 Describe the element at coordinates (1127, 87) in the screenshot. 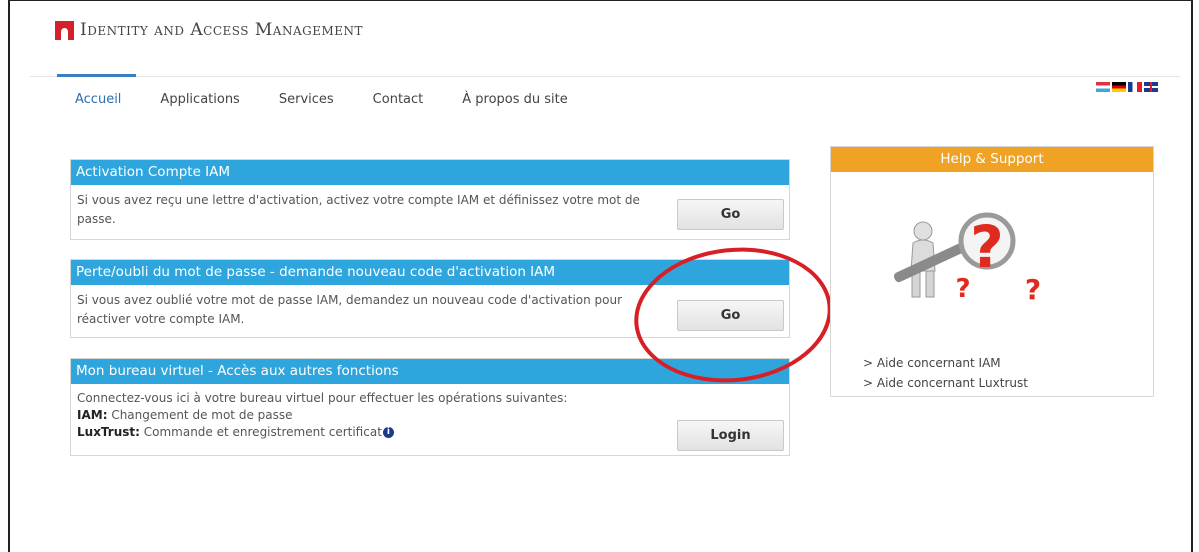

I see `language-switcher` at that location.